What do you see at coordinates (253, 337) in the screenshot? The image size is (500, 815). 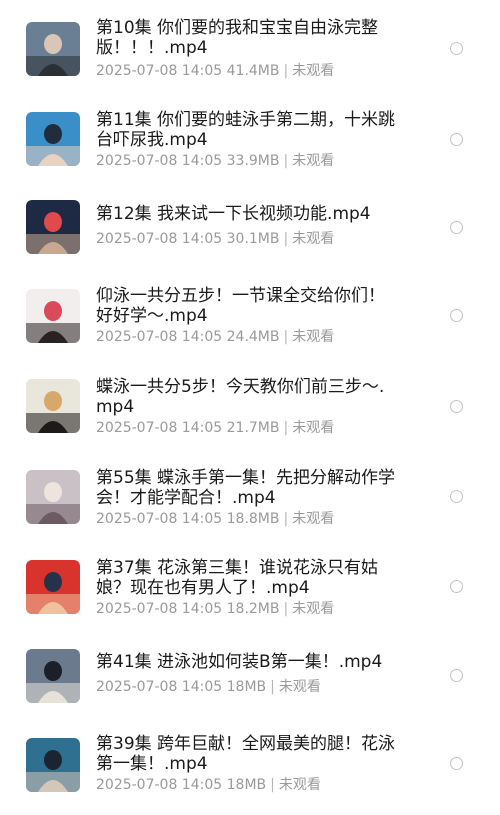 I see `file-size: 24.4MB` at bounding box center [253, 337].